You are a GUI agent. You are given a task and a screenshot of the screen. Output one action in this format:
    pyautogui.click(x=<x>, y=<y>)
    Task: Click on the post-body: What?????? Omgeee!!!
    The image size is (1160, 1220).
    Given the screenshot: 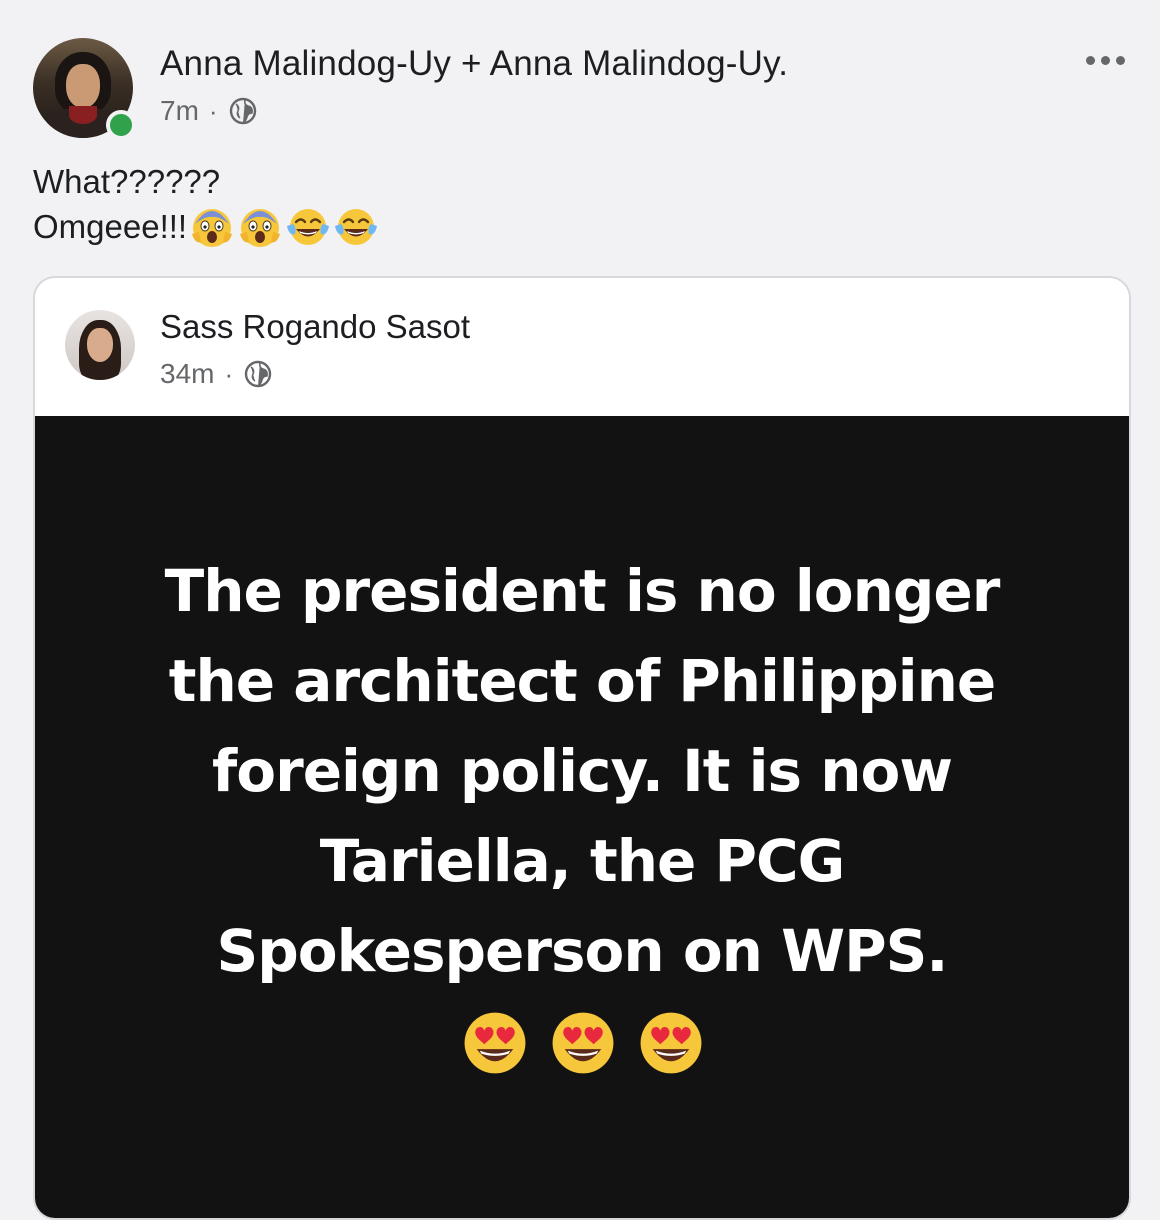 What is the action you would take?
    pyautogui.click(x=206, y=205)
    